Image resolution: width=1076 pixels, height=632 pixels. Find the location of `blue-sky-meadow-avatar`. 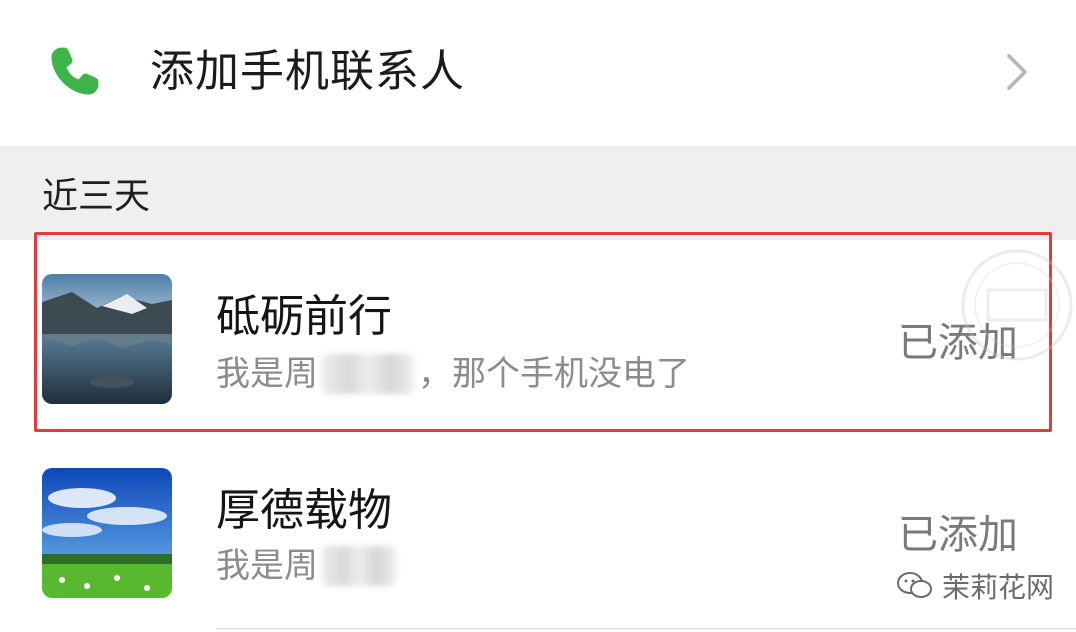

blue-sky-meadow-avatar is located at coordinates (107, 533).